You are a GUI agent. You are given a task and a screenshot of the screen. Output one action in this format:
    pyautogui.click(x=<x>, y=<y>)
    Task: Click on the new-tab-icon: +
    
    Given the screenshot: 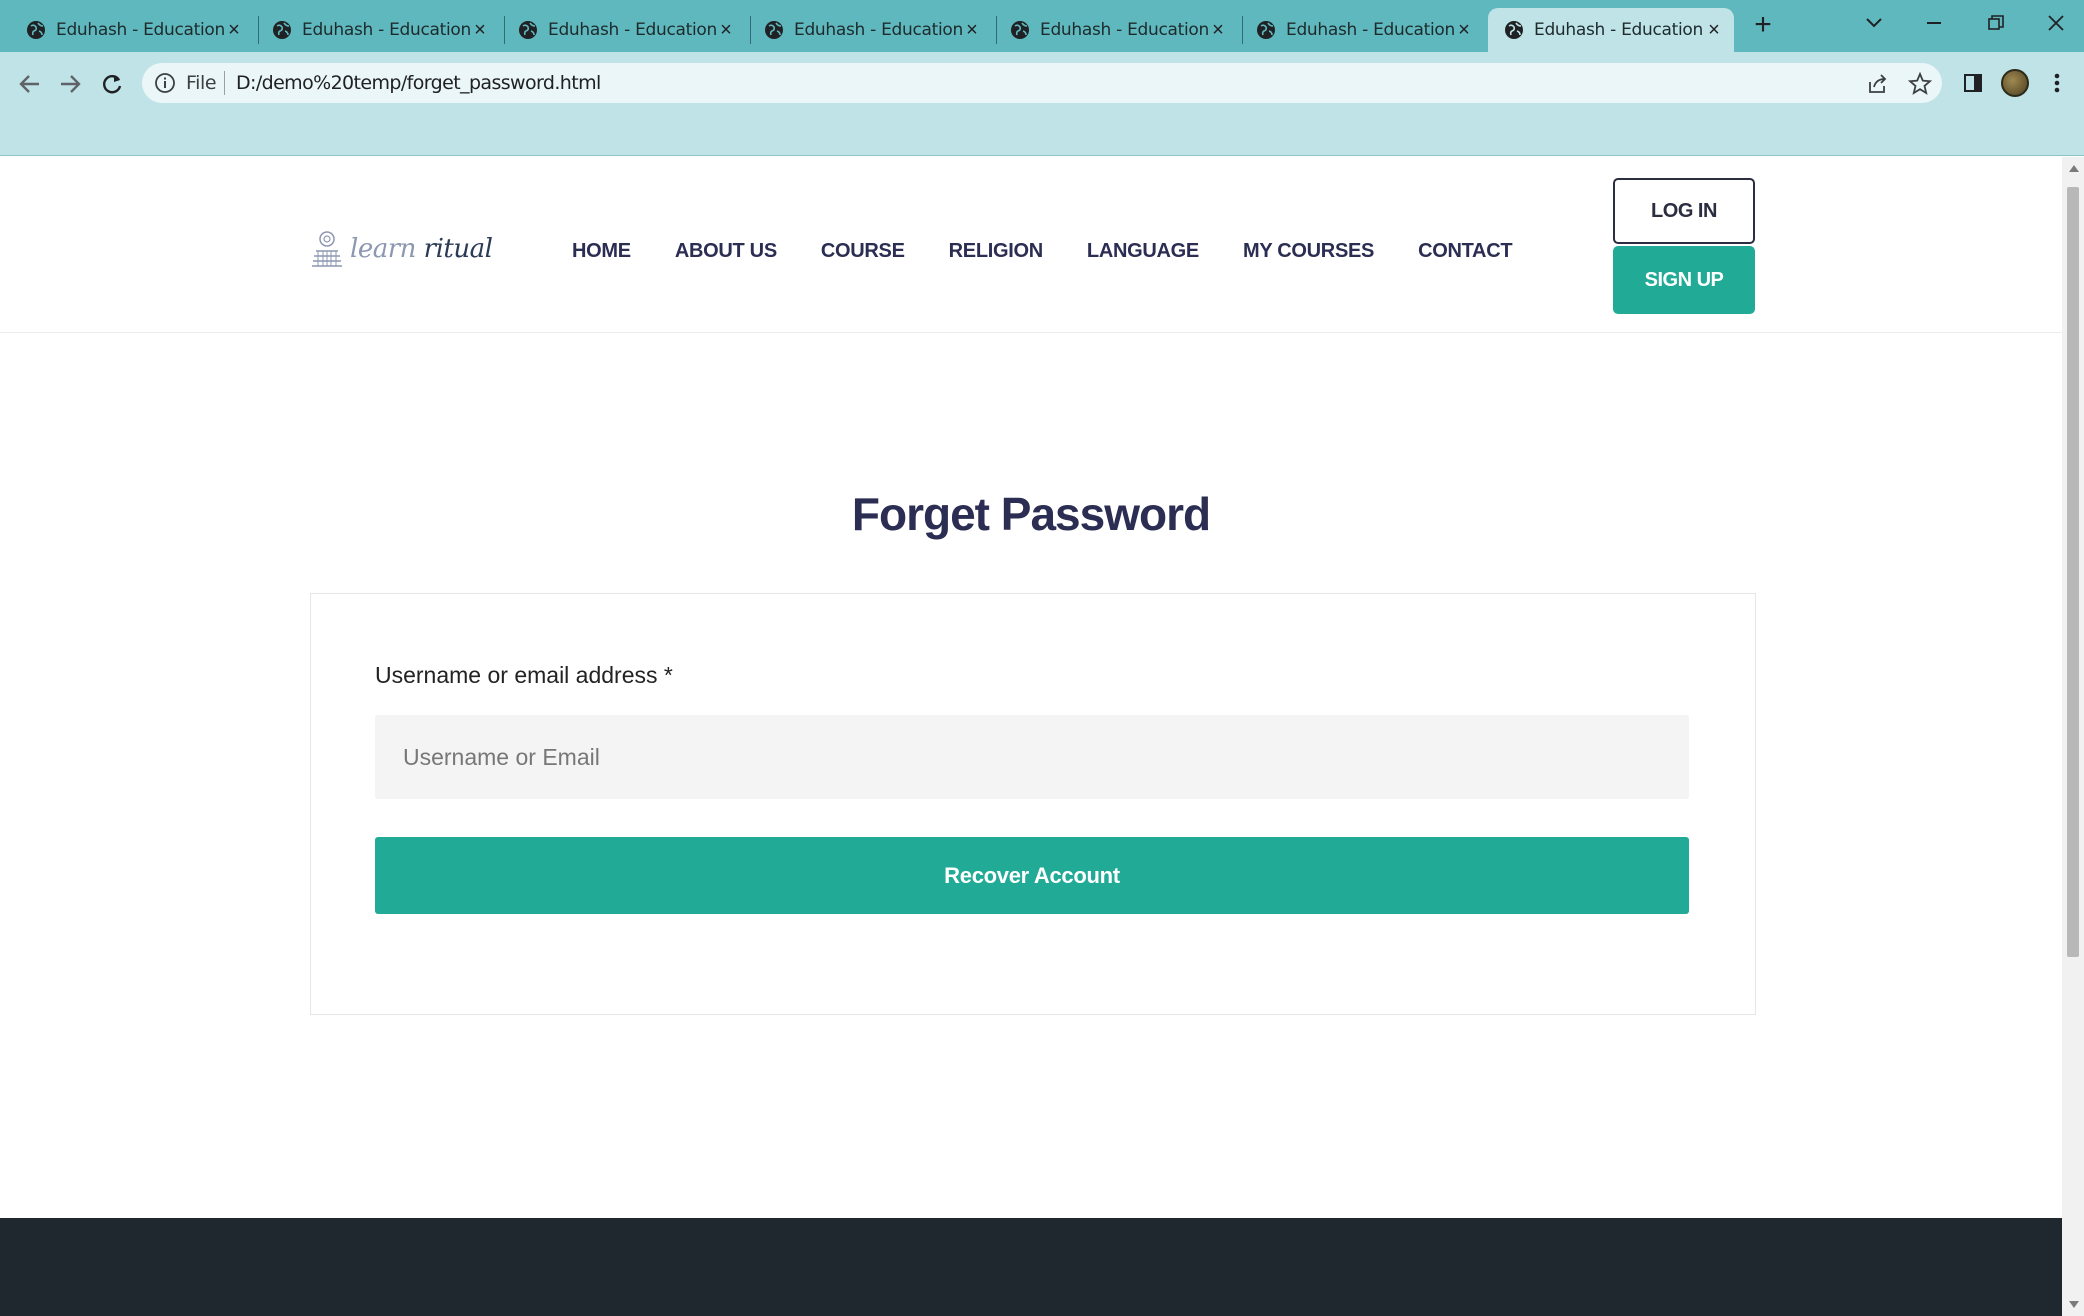 What is the action you would take?
    pyautogui.click(x=1763, y=27)
    